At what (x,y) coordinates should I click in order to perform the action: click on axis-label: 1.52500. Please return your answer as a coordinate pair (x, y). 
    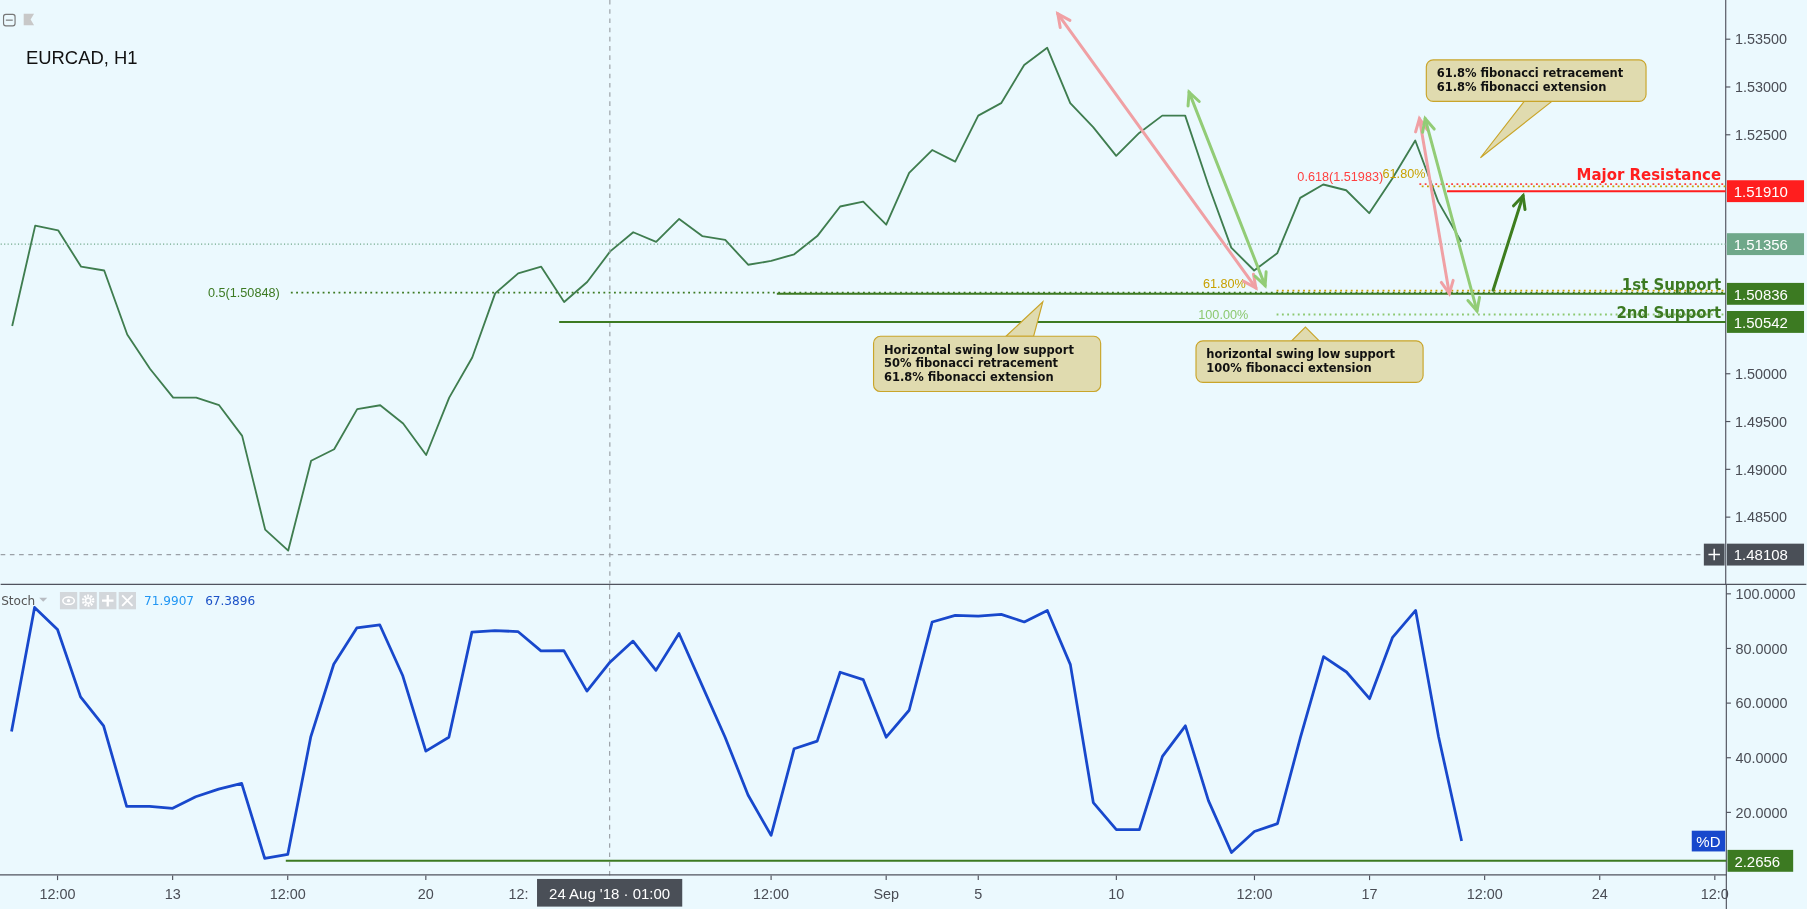
    Looking at the image, I should click on (1760, 134).